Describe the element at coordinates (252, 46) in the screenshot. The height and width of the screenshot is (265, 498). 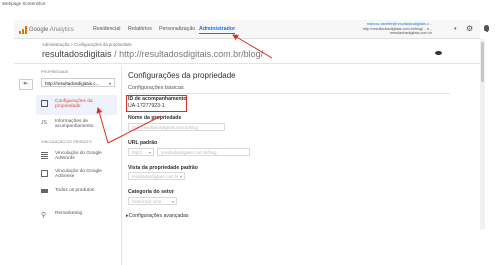
I see `arrow-to-admin` at that location.